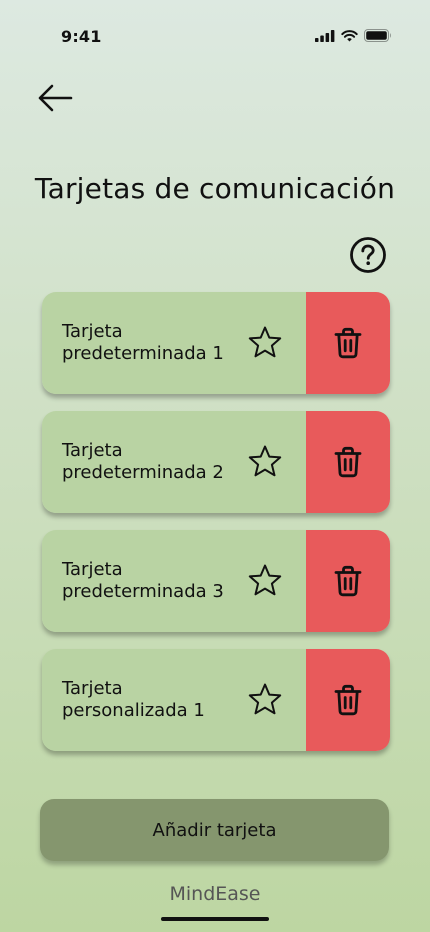 The image size is (430, 932). What do you see at coordinates (215, 188) in the screenshot?
I see `page-title: Tarjetas de comunicación` at bounding box center [215, 188].